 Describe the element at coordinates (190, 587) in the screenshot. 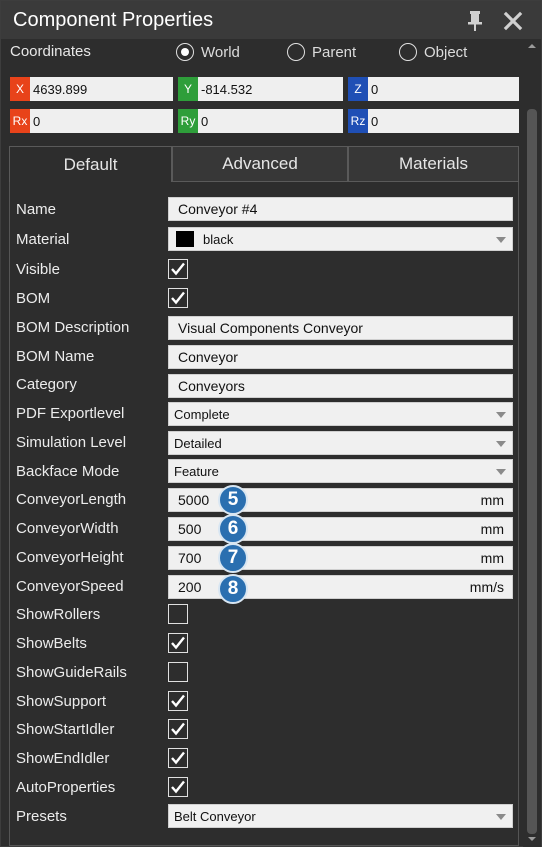

I see `conveyor-speed-value: 200` at that location.